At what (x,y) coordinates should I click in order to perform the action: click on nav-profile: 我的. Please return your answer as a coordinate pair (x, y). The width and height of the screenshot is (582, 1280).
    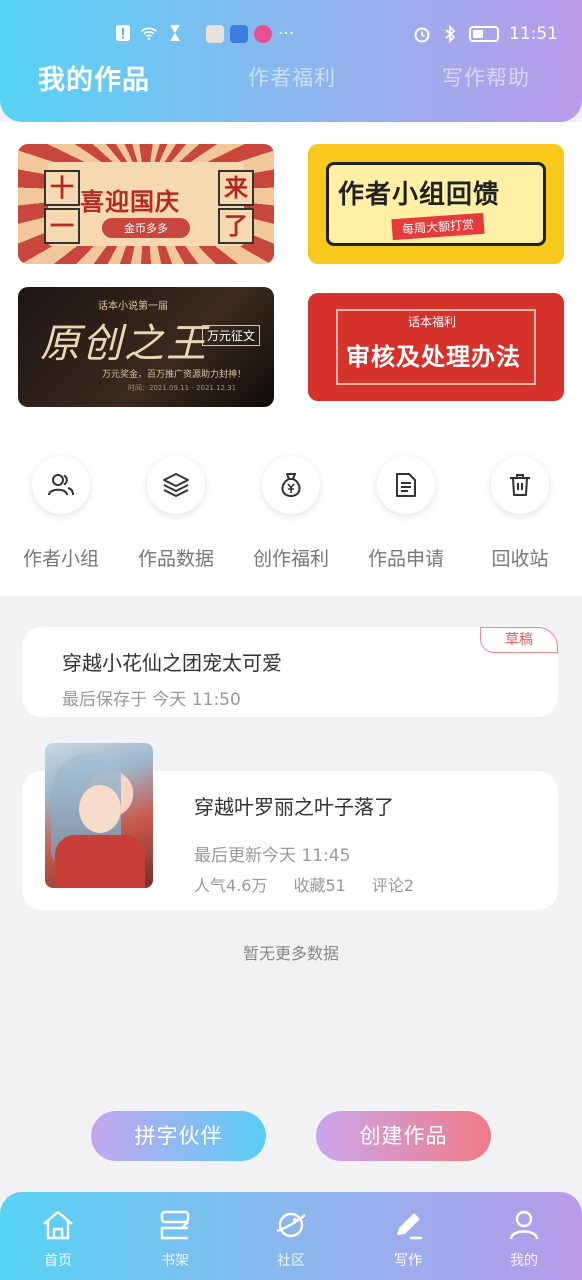
    Looking at the image, I should click on (524, 1238).